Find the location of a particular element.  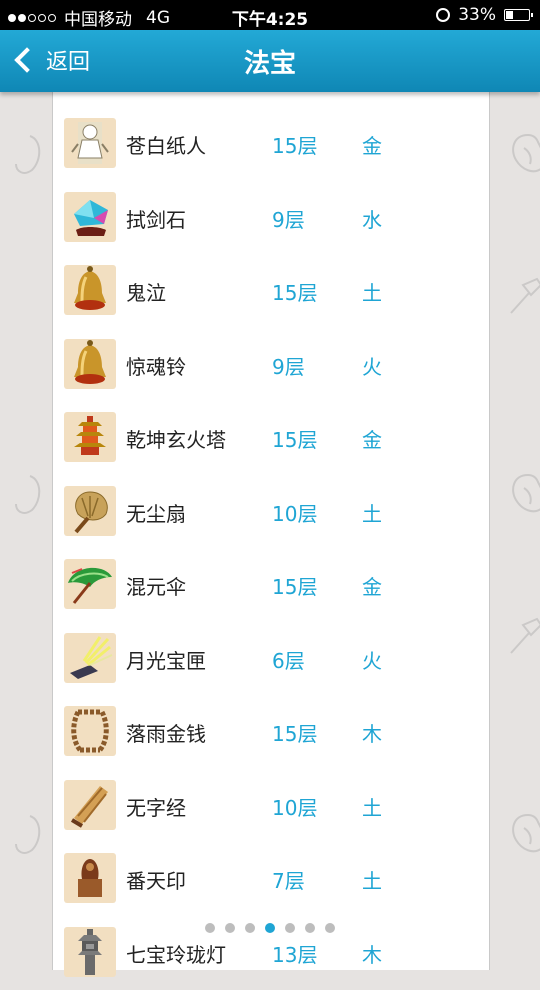

item-level: 6层 is located at coordinates (288, 659).